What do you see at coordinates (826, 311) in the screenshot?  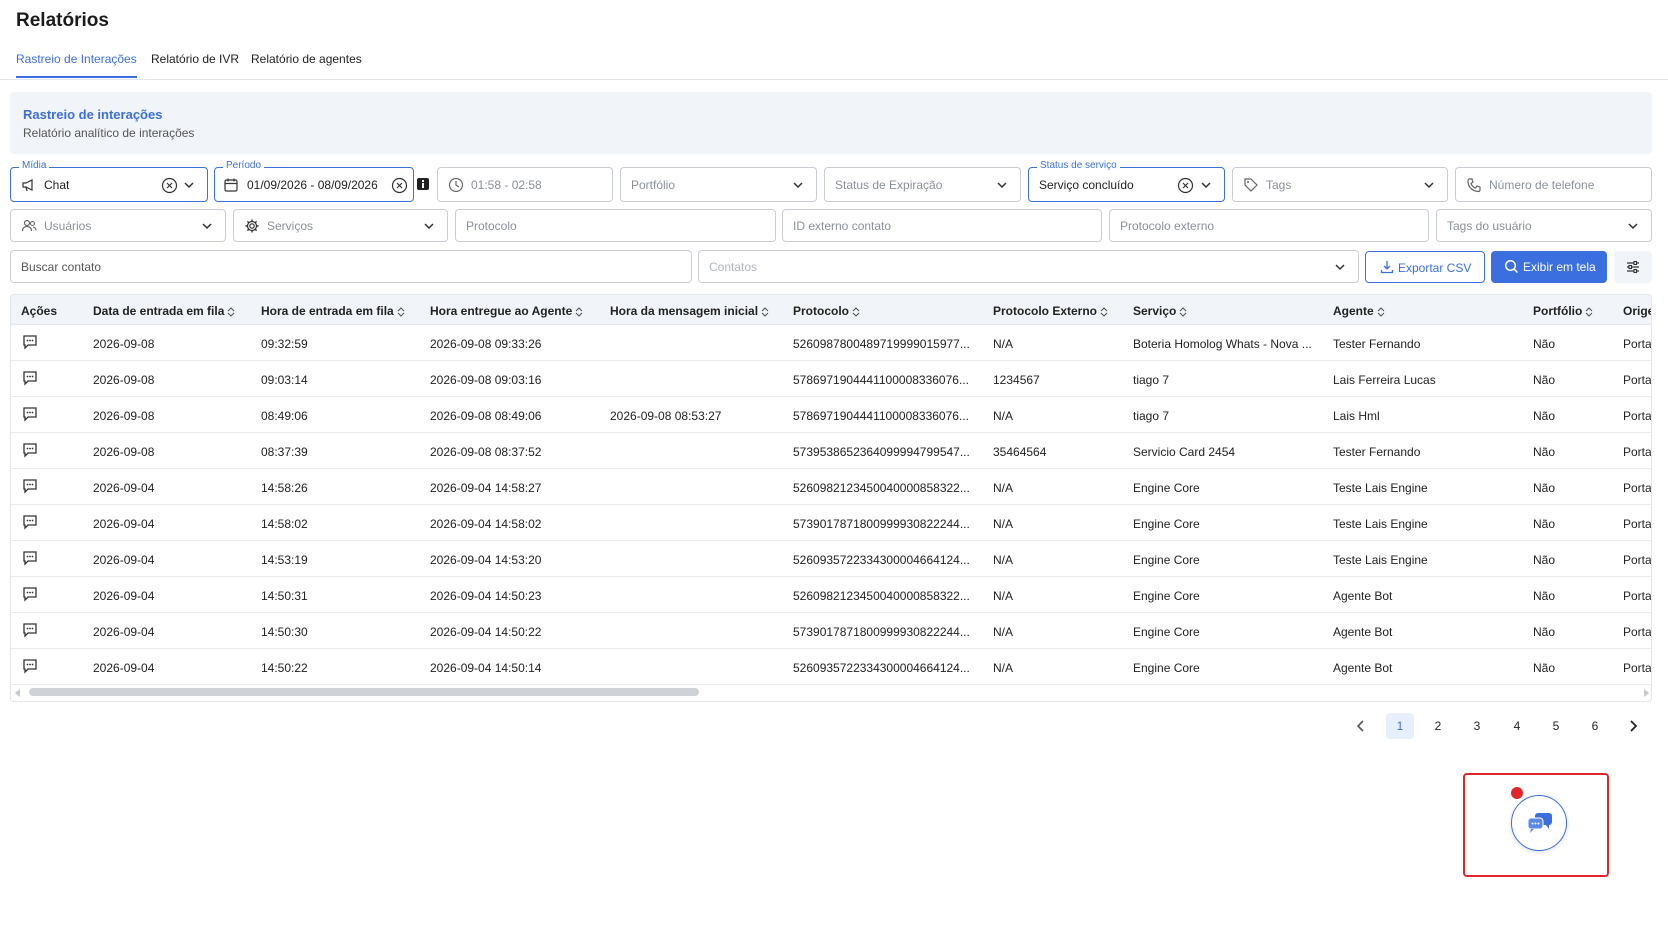 I see `col-protocolo: Protocolo` at bounding box center [826, 311].